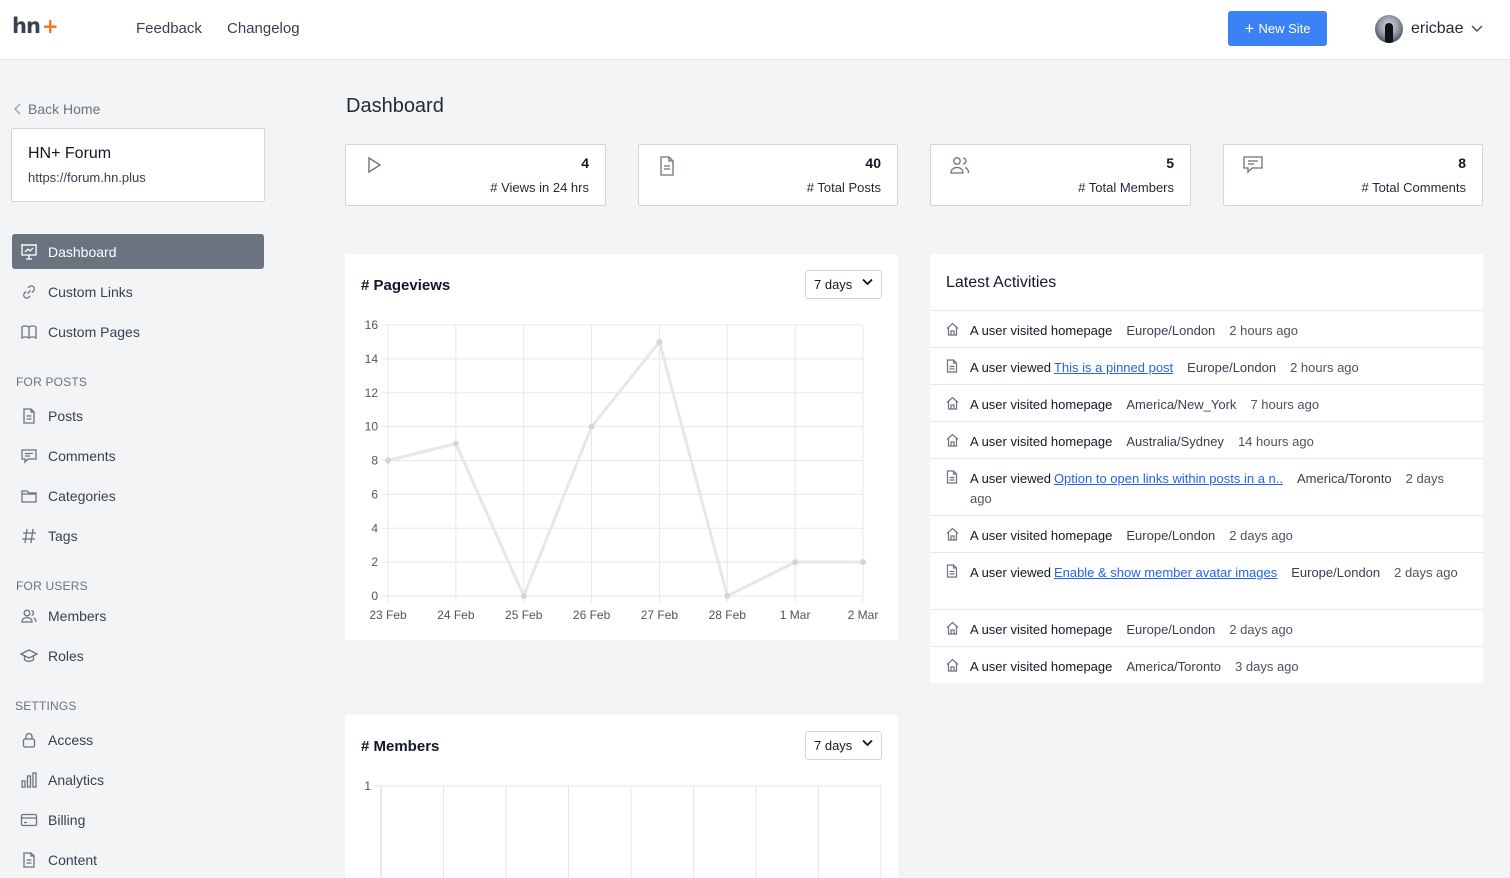 The image size is (1510, 878). I want to click on stat-card-members: 5 # Total Members, so click(1060, 175).